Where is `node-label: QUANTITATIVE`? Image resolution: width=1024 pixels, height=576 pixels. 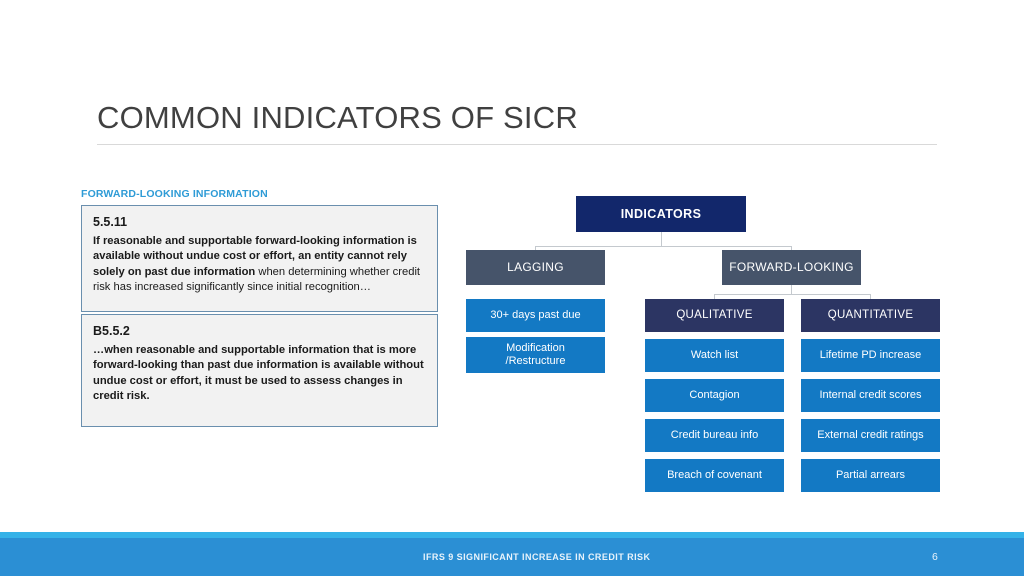 node-label: QUANTITATIVE is located at coordinates (870, 314).